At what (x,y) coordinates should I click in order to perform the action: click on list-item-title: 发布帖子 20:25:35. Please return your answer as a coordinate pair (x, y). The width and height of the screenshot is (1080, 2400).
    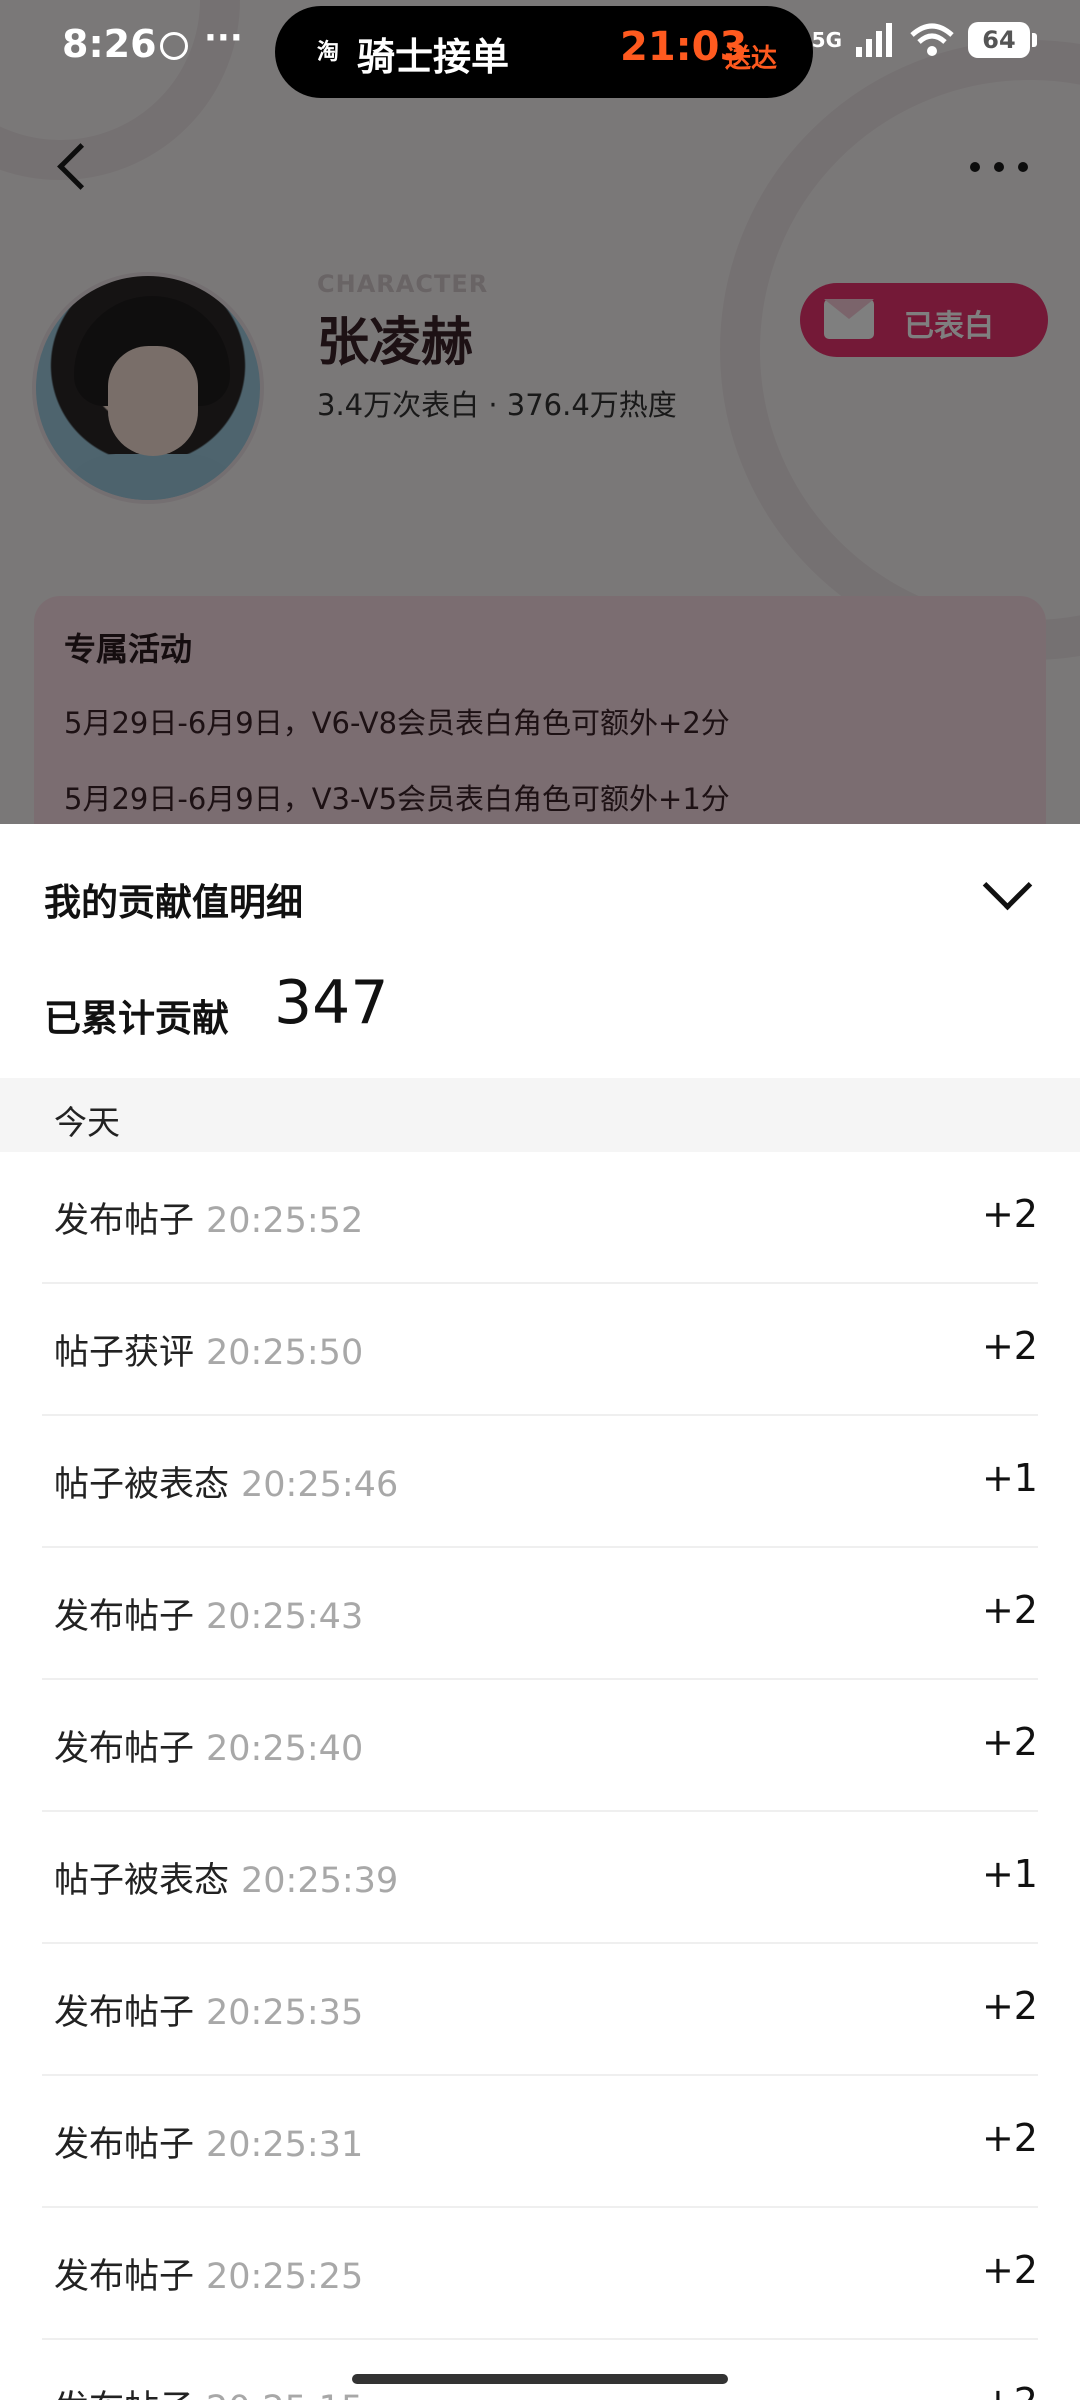
    Looking at the image, I should click on (209, 2013).